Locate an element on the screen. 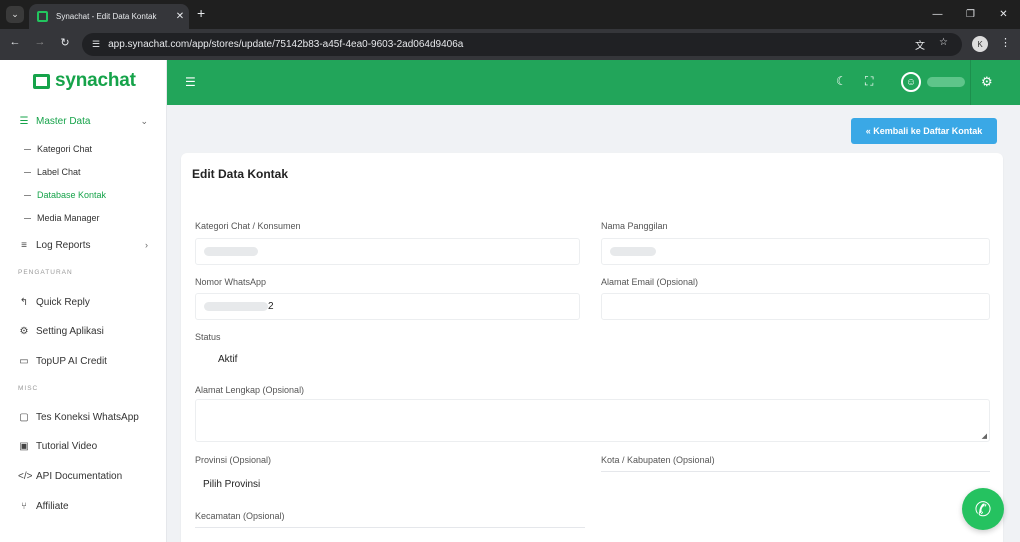  sidebar-item-label: Master Data is located at coordinates (63, 121).